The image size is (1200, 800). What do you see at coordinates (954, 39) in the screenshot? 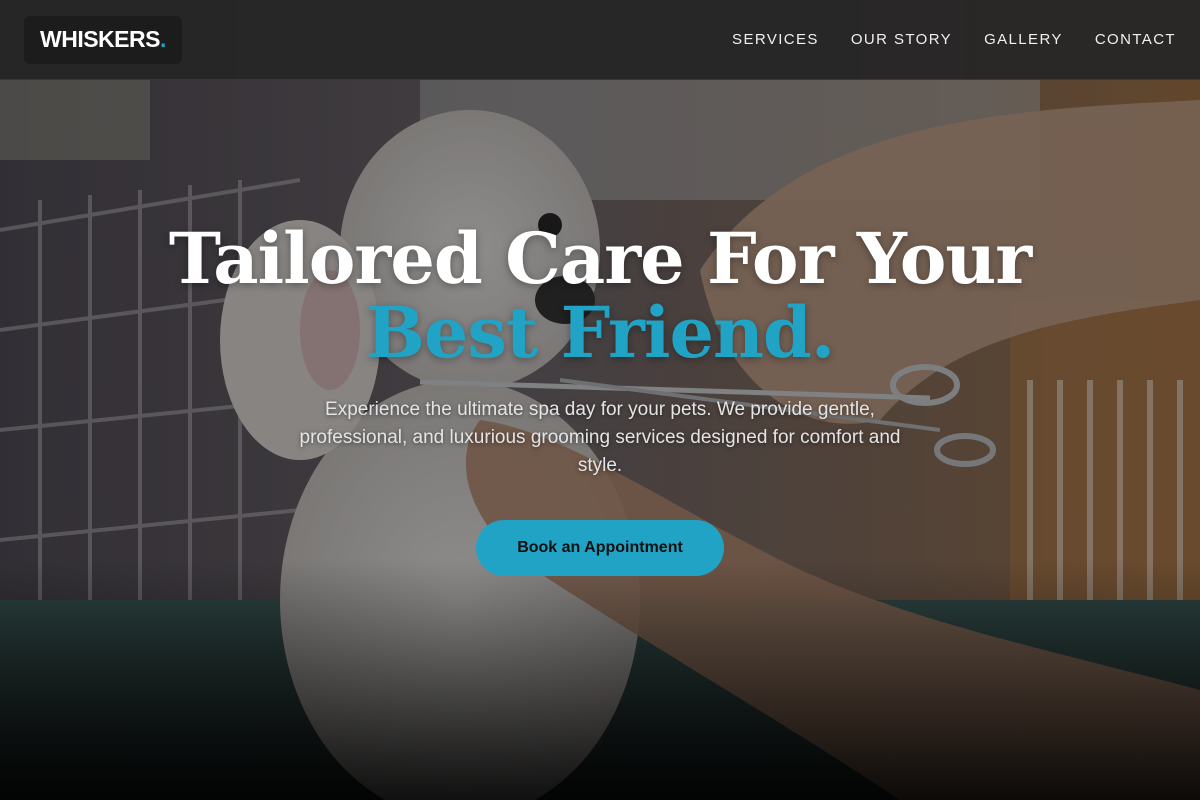
I see `main-nav: SERVICES OUR STORY GALLERY CONTACT` at bounding box center [954, 39].